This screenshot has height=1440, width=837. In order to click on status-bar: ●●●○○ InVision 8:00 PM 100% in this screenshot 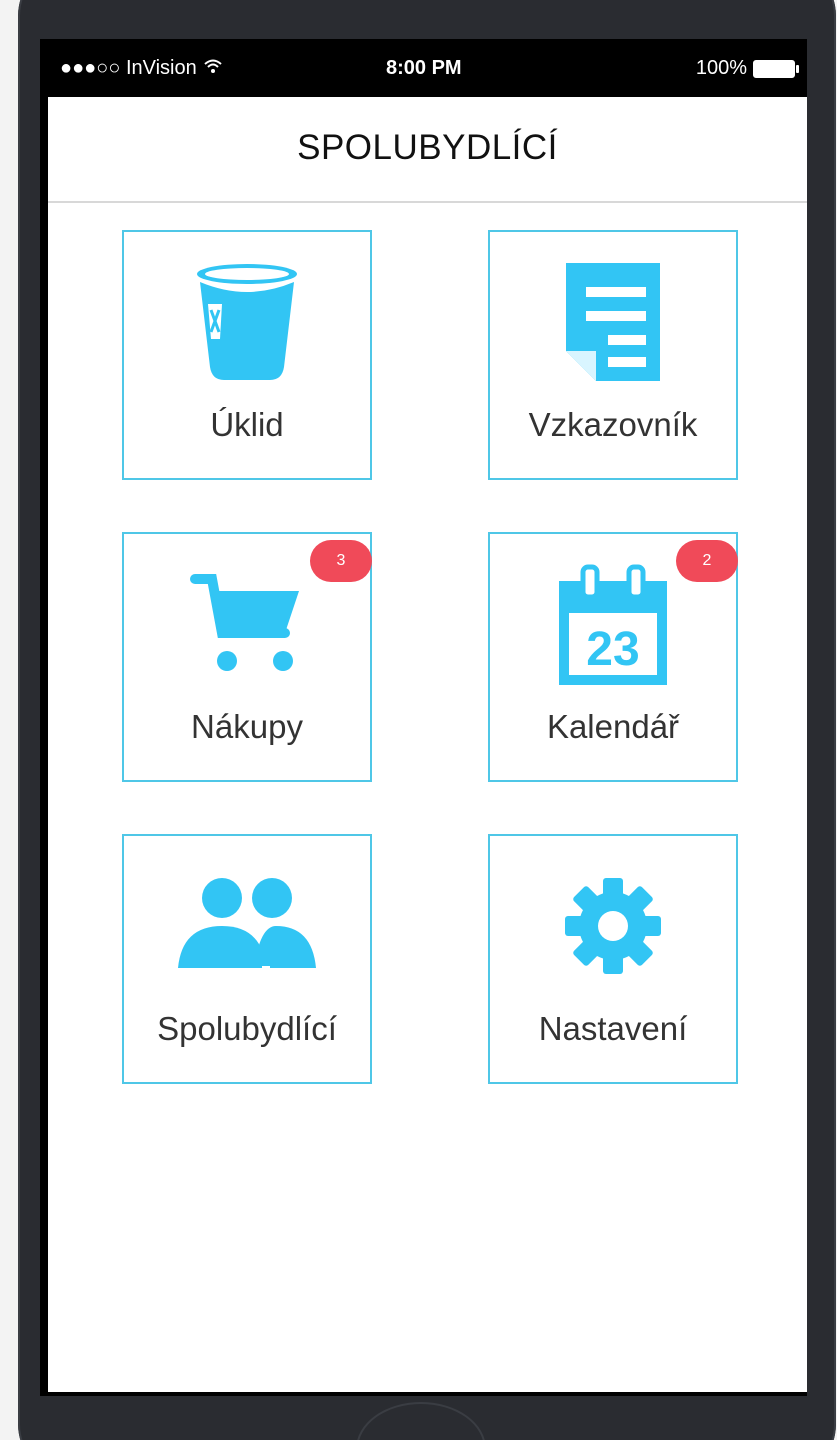, I will do `click(427, 68)`.